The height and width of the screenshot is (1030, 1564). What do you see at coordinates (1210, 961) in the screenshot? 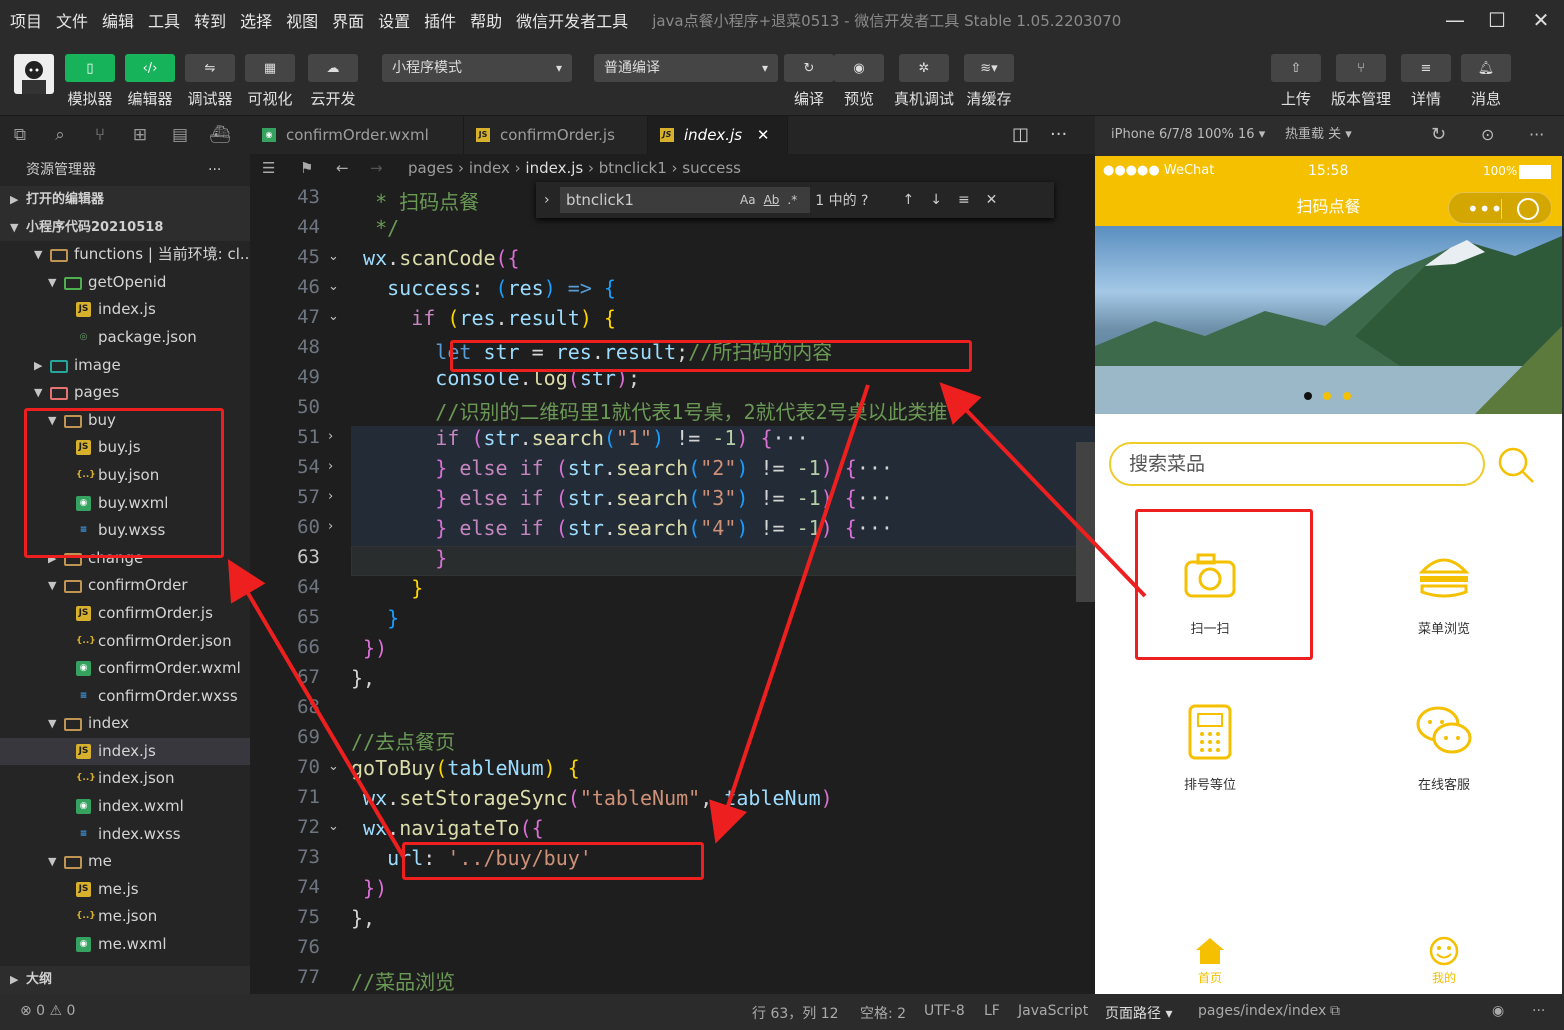
I see `tab-home: 首页` at bounding box center [1210, 961].